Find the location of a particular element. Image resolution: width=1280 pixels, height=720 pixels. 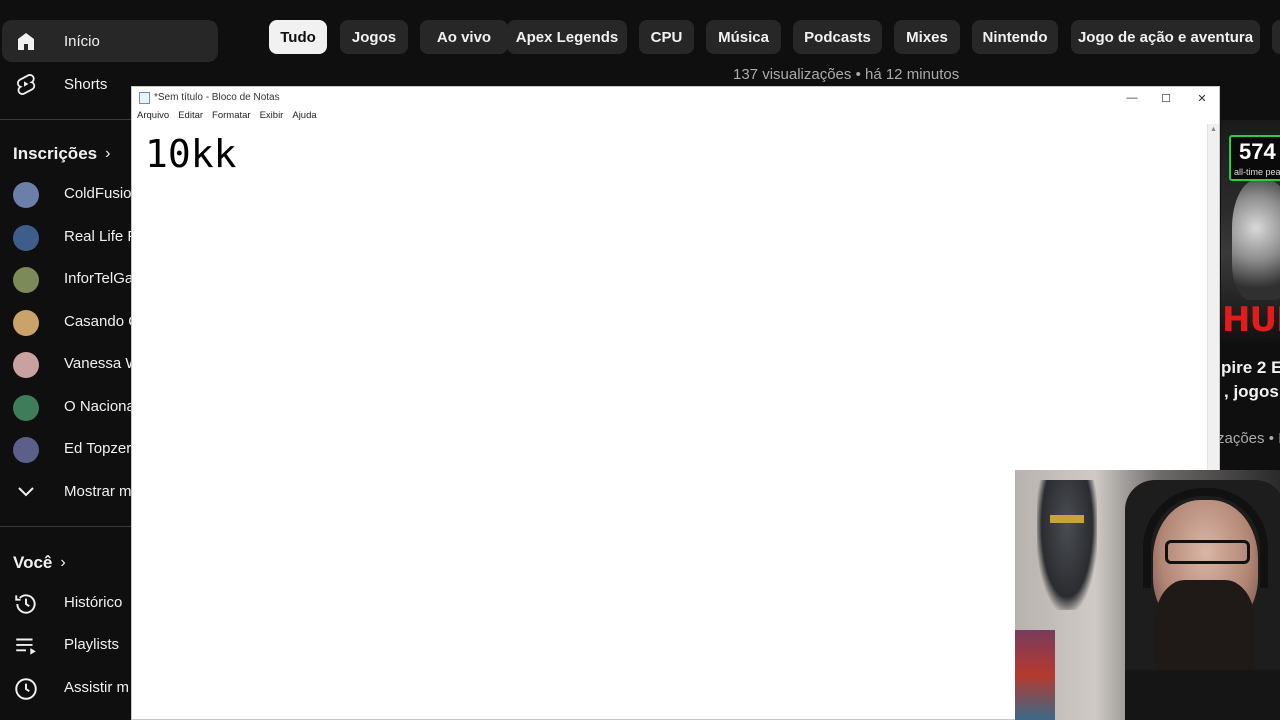

subscription-label: InforTelGa is located at coordinates (99, 278).